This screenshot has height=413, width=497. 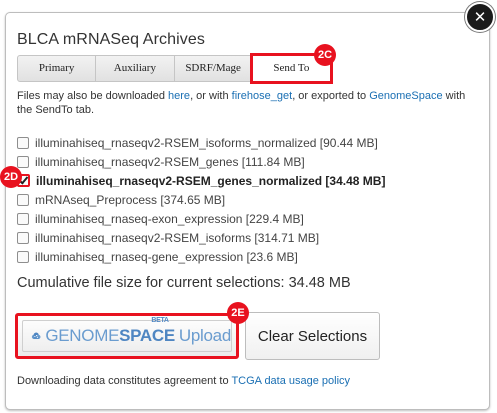 I want to click on upload-word: Upload, so click(x=204, y=335).